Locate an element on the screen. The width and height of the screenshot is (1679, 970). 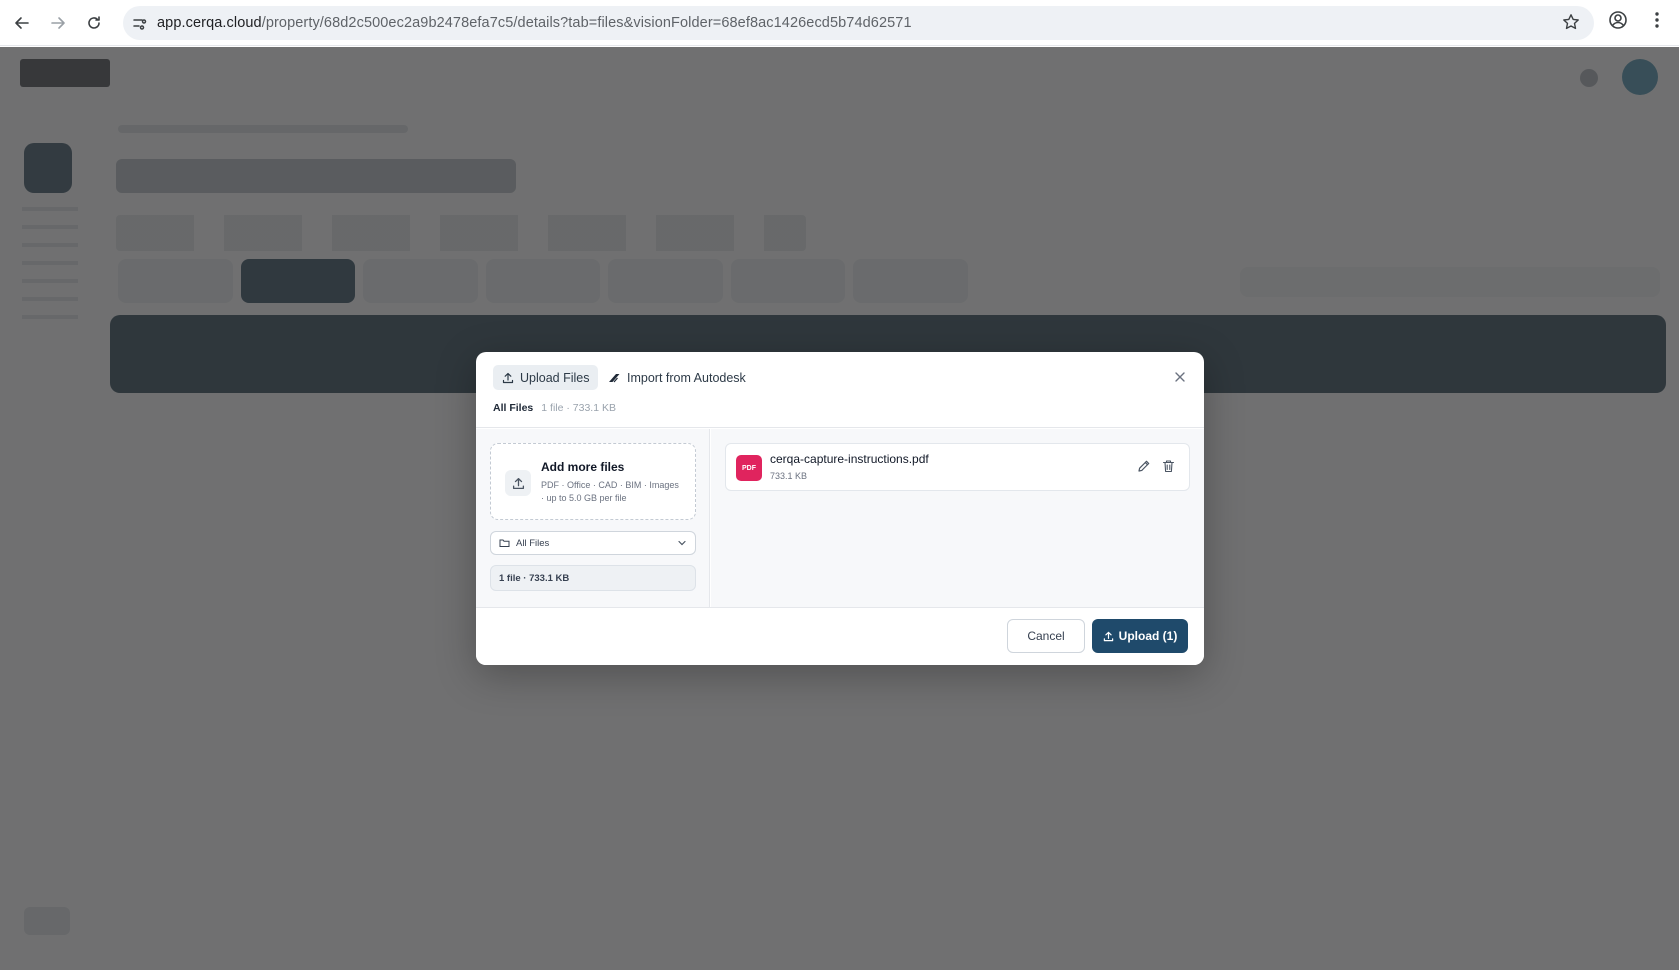
file-name: cerqa-capture-instructions.pdf is located at coordinates (849, 459).